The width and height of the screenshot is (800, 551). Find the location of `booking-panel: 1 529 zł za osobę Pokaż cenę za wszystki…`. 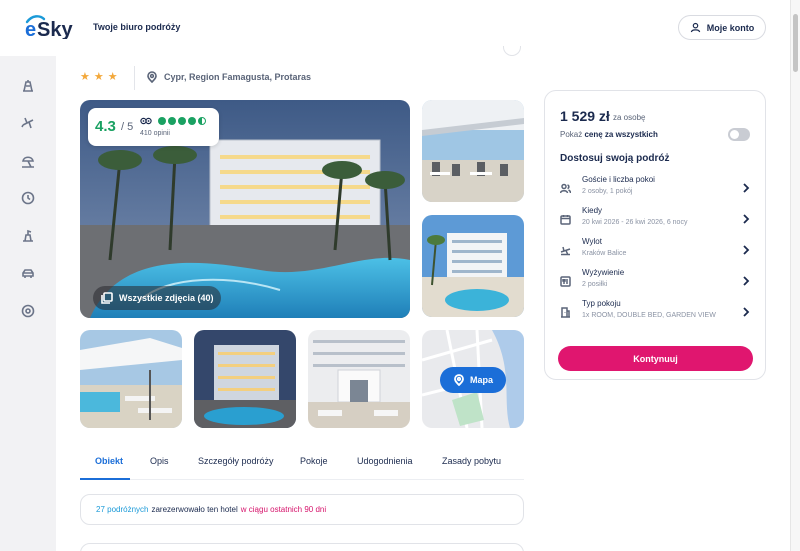

booking-panel: 1 529 zł za osobę Pokaż cenę za wszystki… is located at coordinates (655, 235).